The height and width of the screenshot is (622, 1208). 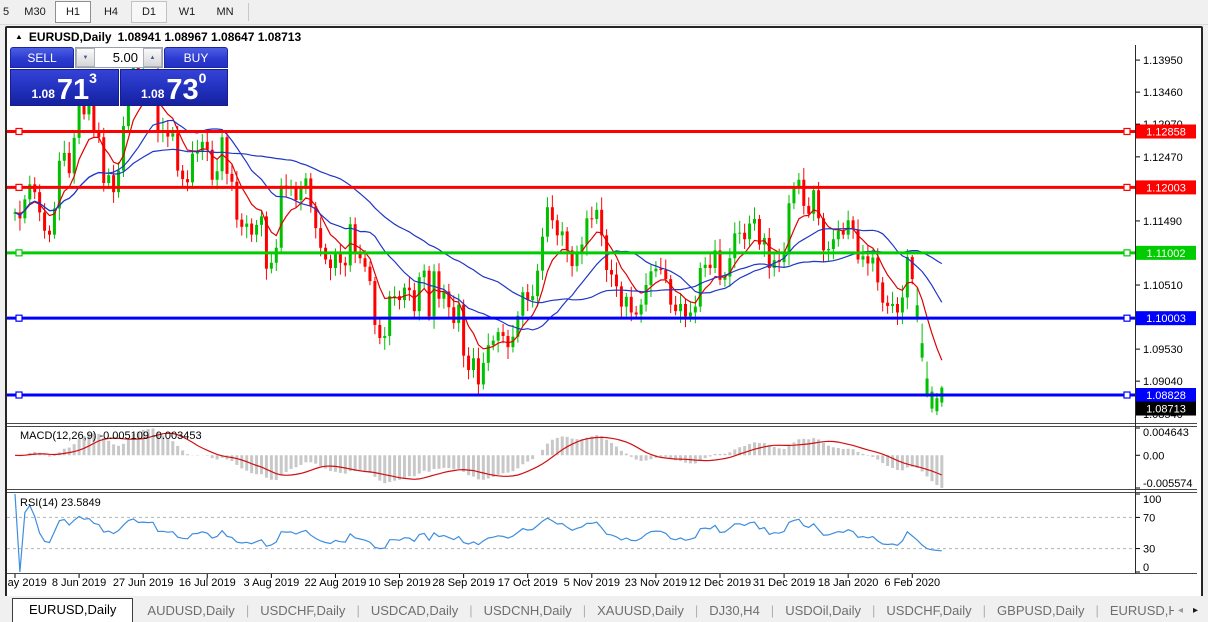 What do you see at coordinates (73, 610) in the screenshot?
I see `chart-tab-eurusd-daily: EURUSD,Daily` at bounding box center [73, 610].